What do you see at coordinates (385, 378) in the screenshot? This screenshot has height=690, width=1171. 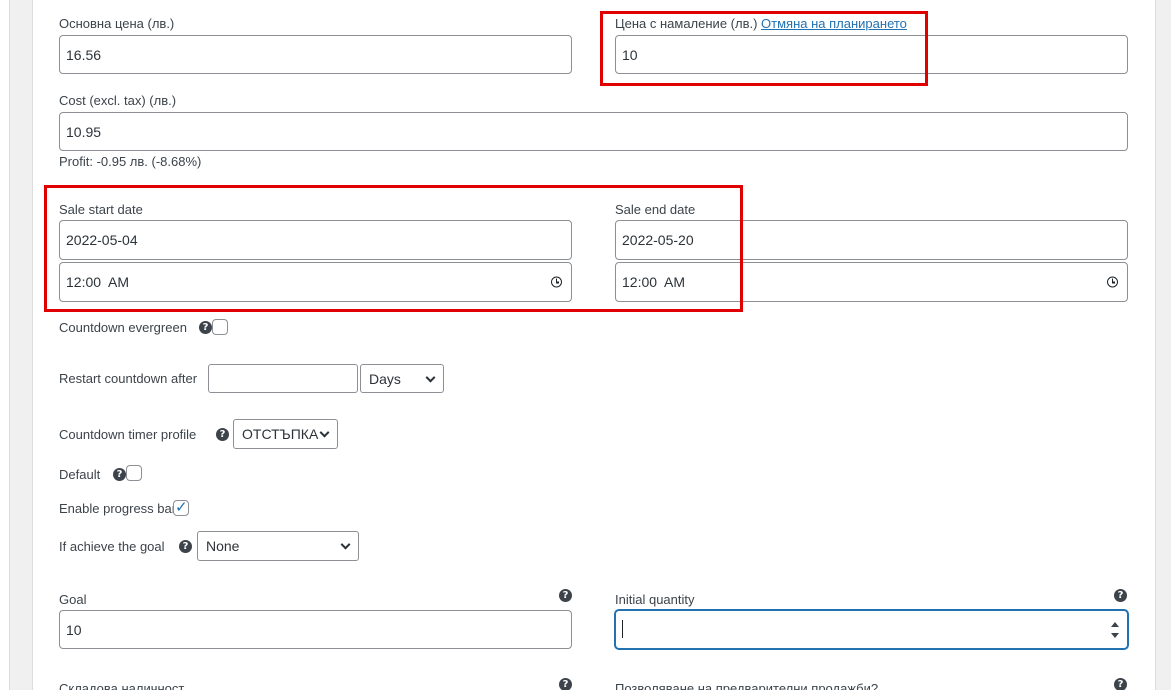 I see `restart-unit-value: Days` at bounding box center [385, 378].